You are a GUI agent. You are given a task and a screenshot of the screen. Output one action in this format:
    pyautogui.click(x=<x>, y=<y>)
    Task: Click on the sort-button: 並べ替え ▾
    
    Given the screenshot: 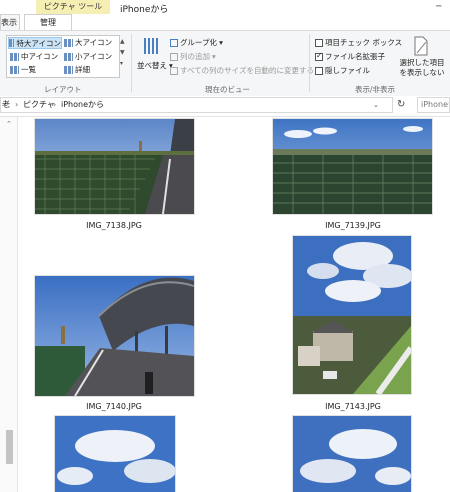 What is the action you would take?
    pyautogui.click(x=155, y=65)
    